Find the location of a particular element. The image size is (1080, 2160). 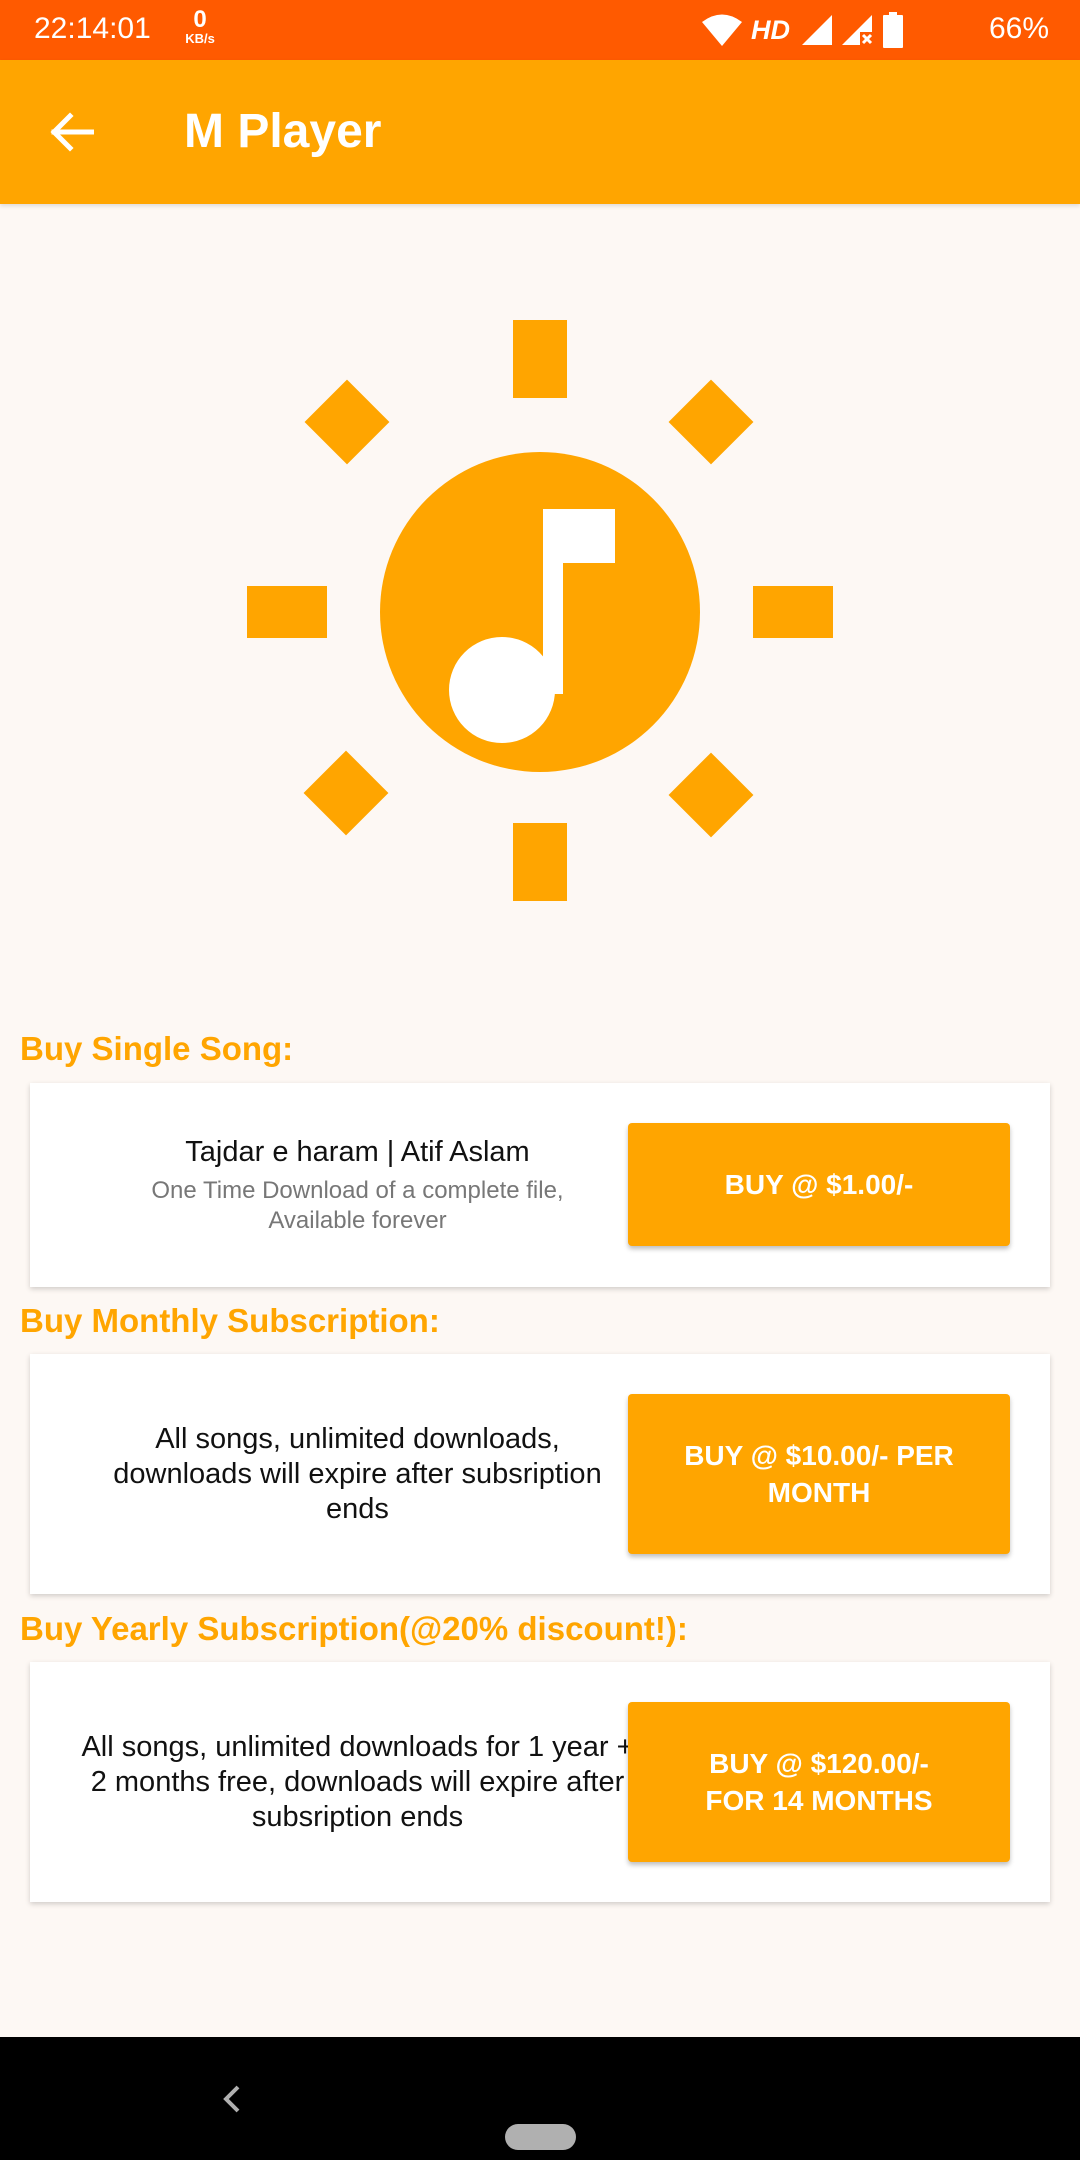

battery-percent: 66% is located at coordinates (1019, 28).